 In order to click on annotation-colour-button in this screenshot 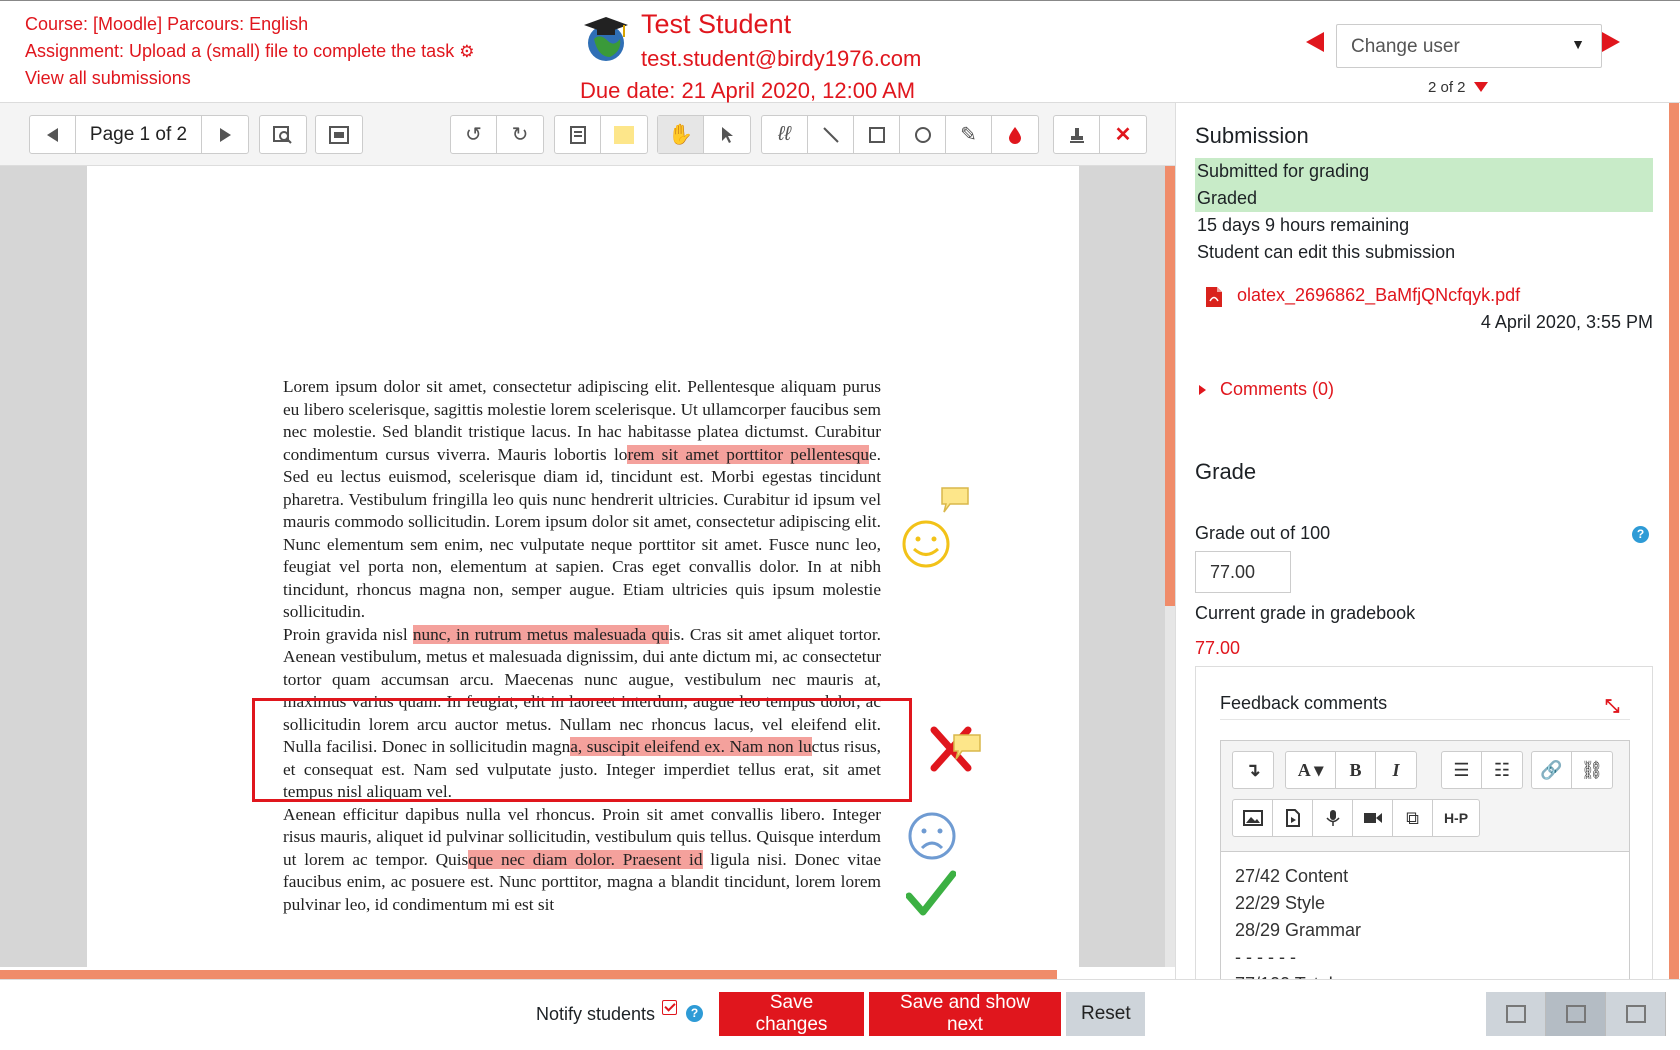, I will do `click(1015, 134)`.